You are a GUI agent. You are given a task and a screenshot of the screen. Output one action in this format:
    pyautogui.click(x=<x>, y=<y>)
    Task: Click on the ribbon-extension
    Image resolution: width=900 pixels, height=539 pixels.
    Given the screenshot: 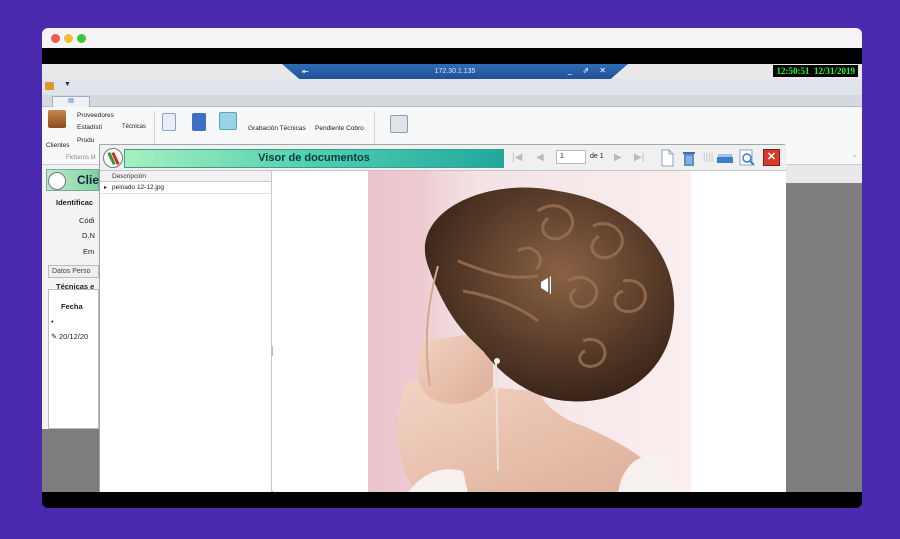 What is the action you would take?
    pyautogui.click(x=823, y=174)
    